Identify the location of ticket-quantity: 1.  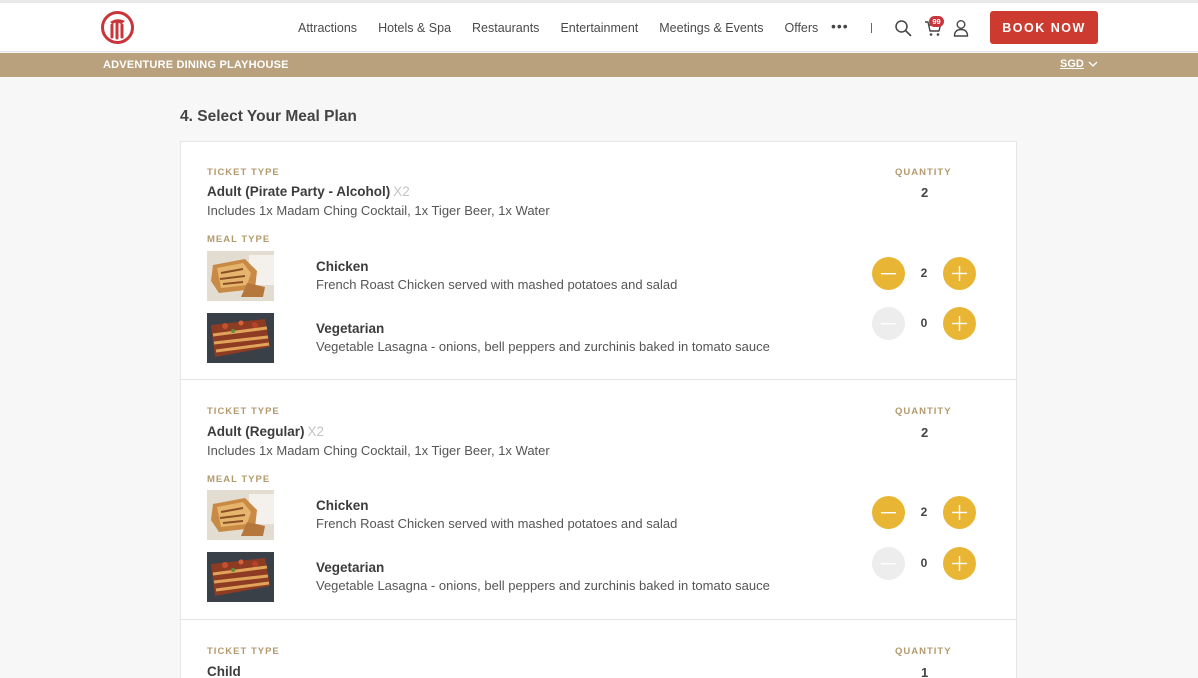
(925, 671).